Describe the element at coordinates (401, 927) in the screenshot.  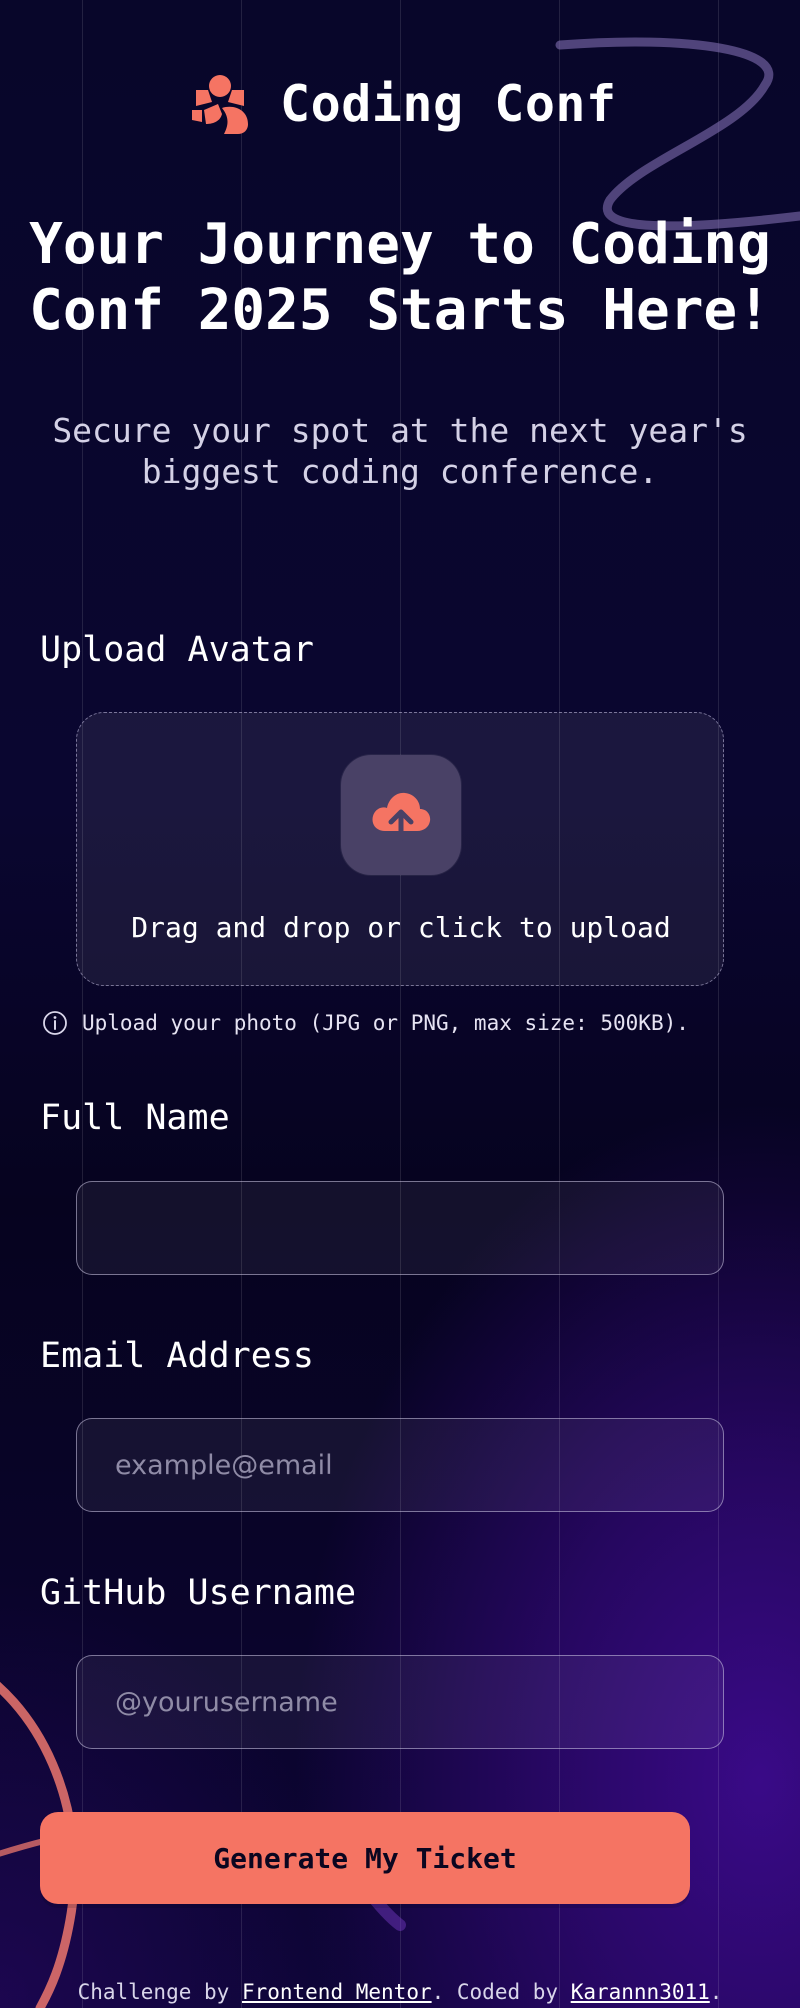
I see `dropzone-instructions: Drag and drop or click to upload` at that location.